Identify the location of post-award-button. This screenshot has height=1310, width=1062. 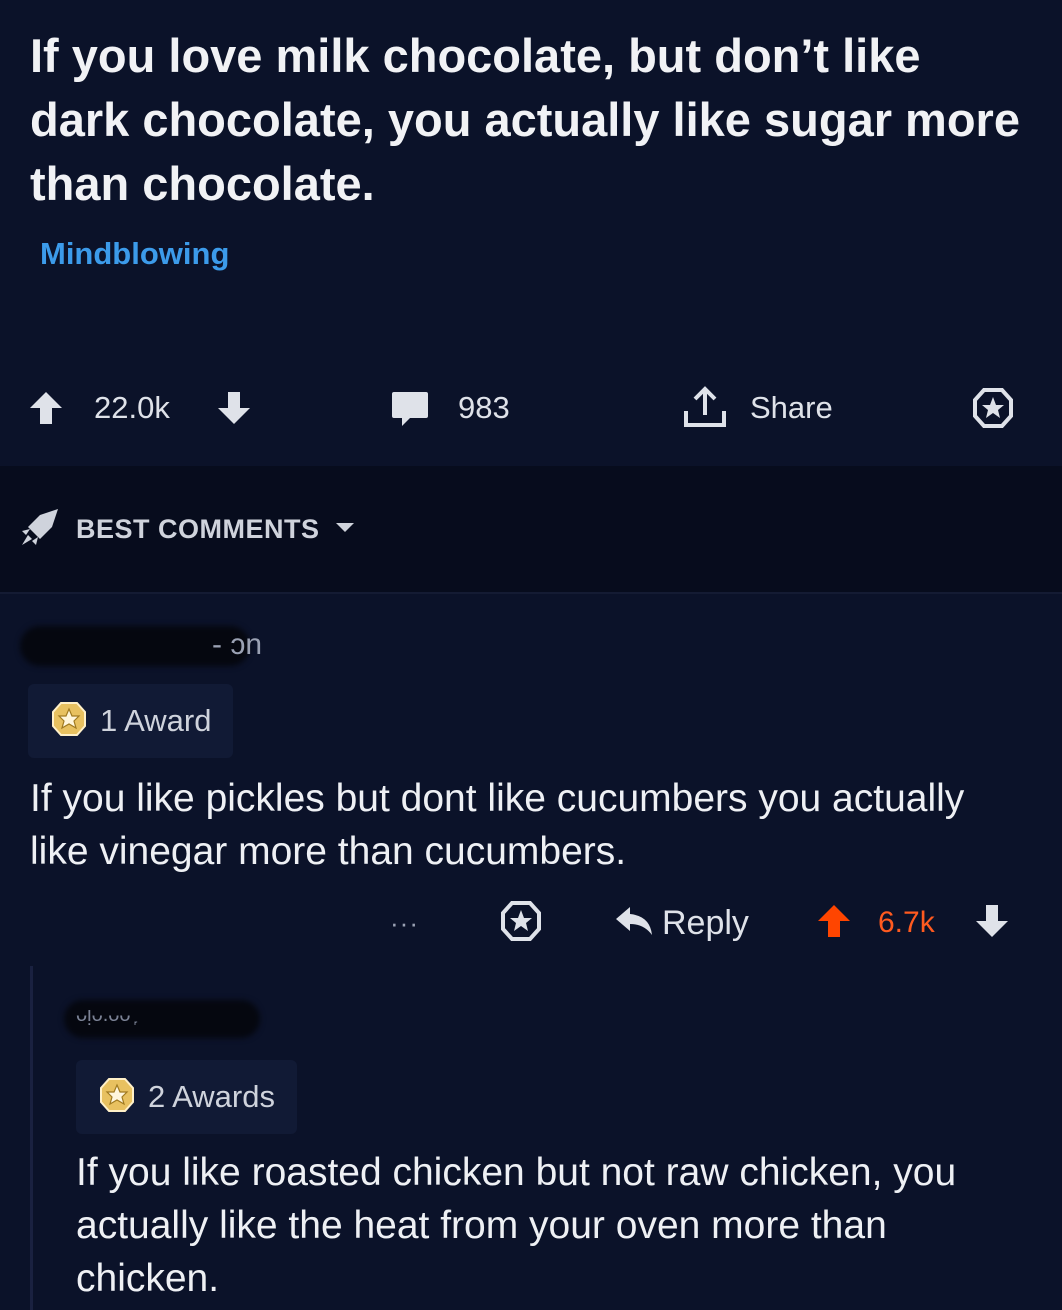
(993, 408).